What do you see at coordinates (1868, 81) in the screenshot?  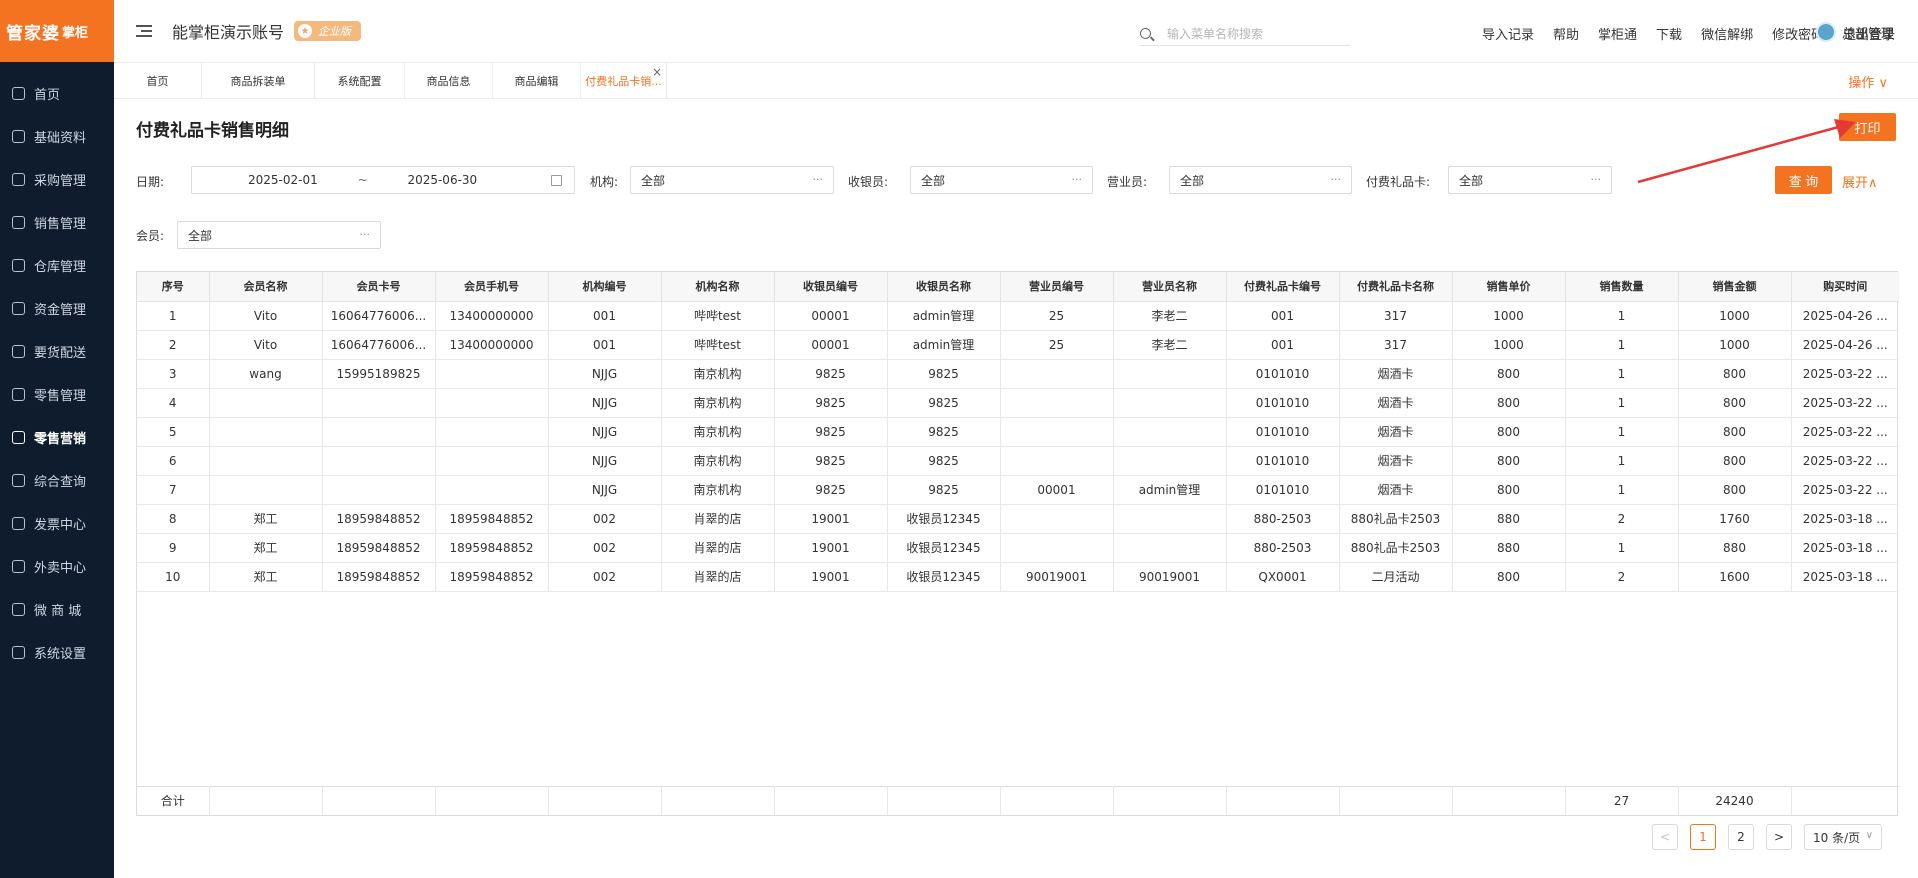 I see `operations-dropdown: 操作 ∨` at bounding box center [1868, 81].